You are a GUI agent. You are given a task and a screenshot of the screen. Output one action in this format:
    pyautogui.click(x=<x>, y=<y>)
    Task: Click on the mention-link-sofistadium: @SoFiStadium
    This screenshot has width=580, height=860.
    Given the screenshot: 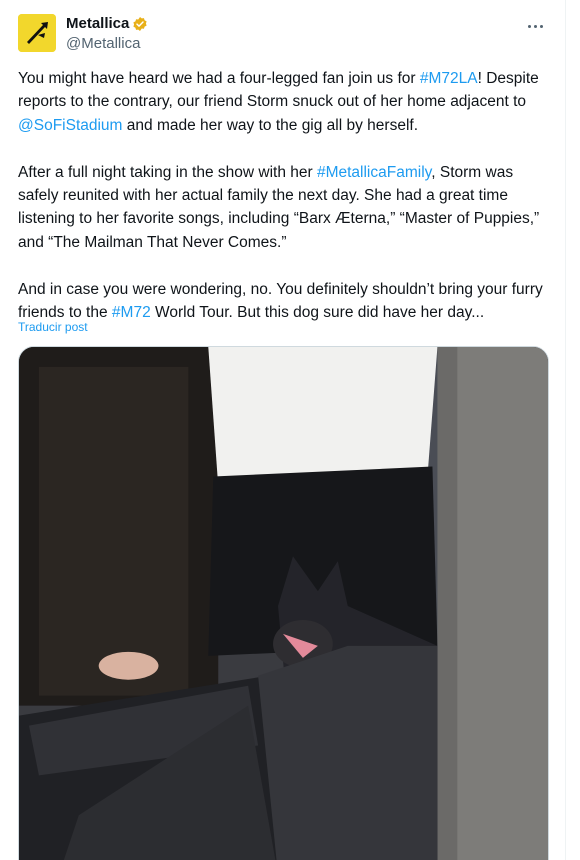 What is the action you would take?
    pyautogui.click(x=70, y=125)
    